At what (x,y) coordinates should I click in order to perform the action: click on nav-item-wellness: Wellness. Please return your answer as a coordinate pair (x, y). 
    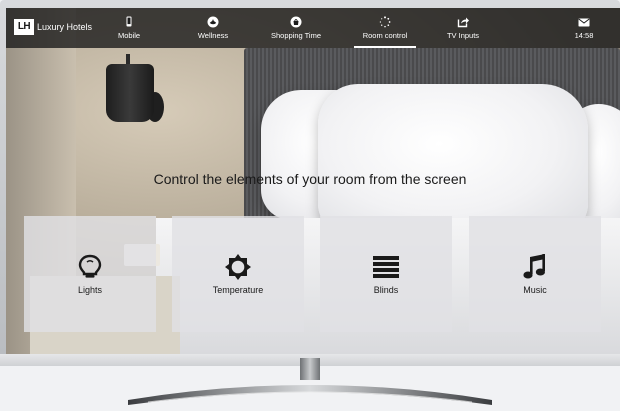
    Looking at the image, I should click on (213, 28).